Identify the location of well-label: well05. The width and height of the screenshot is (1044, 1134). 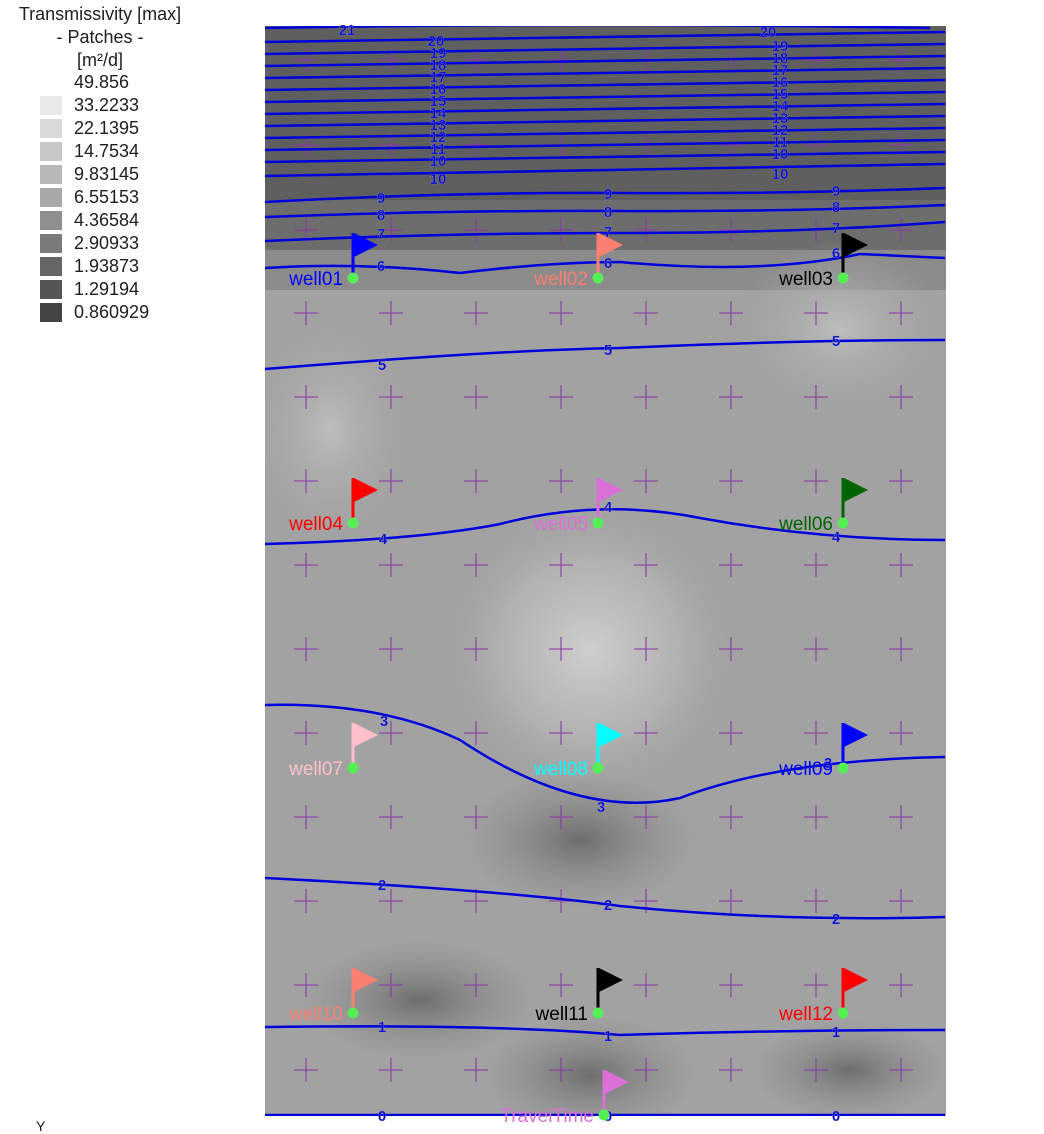
(560, 524).